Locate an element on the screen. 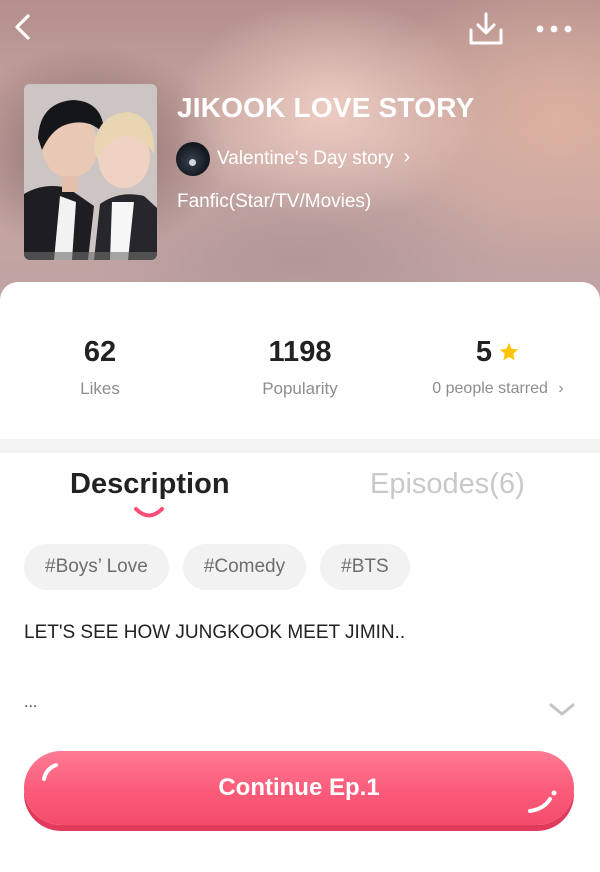 Image resolution: width=600 pixels, height=872 pixels. continue-button-label: Continue Ep.1 is located at coordinates (299, 787).